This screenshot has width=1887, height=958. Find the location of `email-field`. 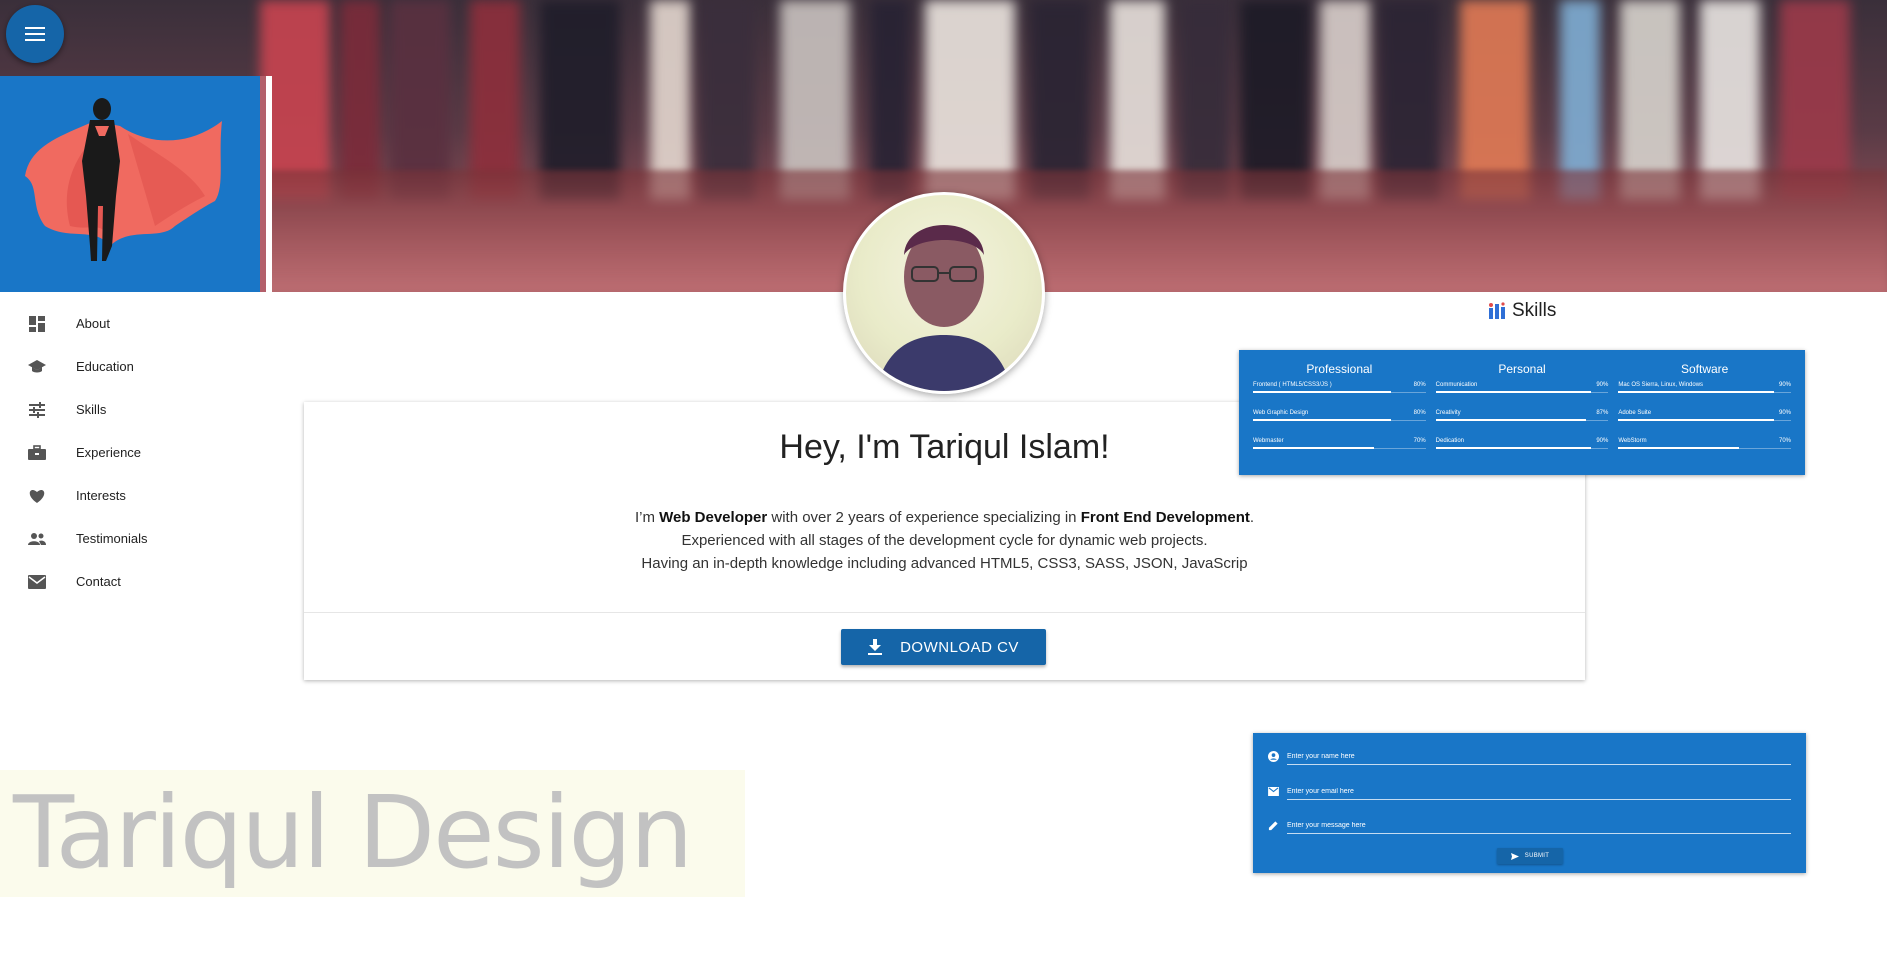

email-field is located at coordinates (1539, 790).